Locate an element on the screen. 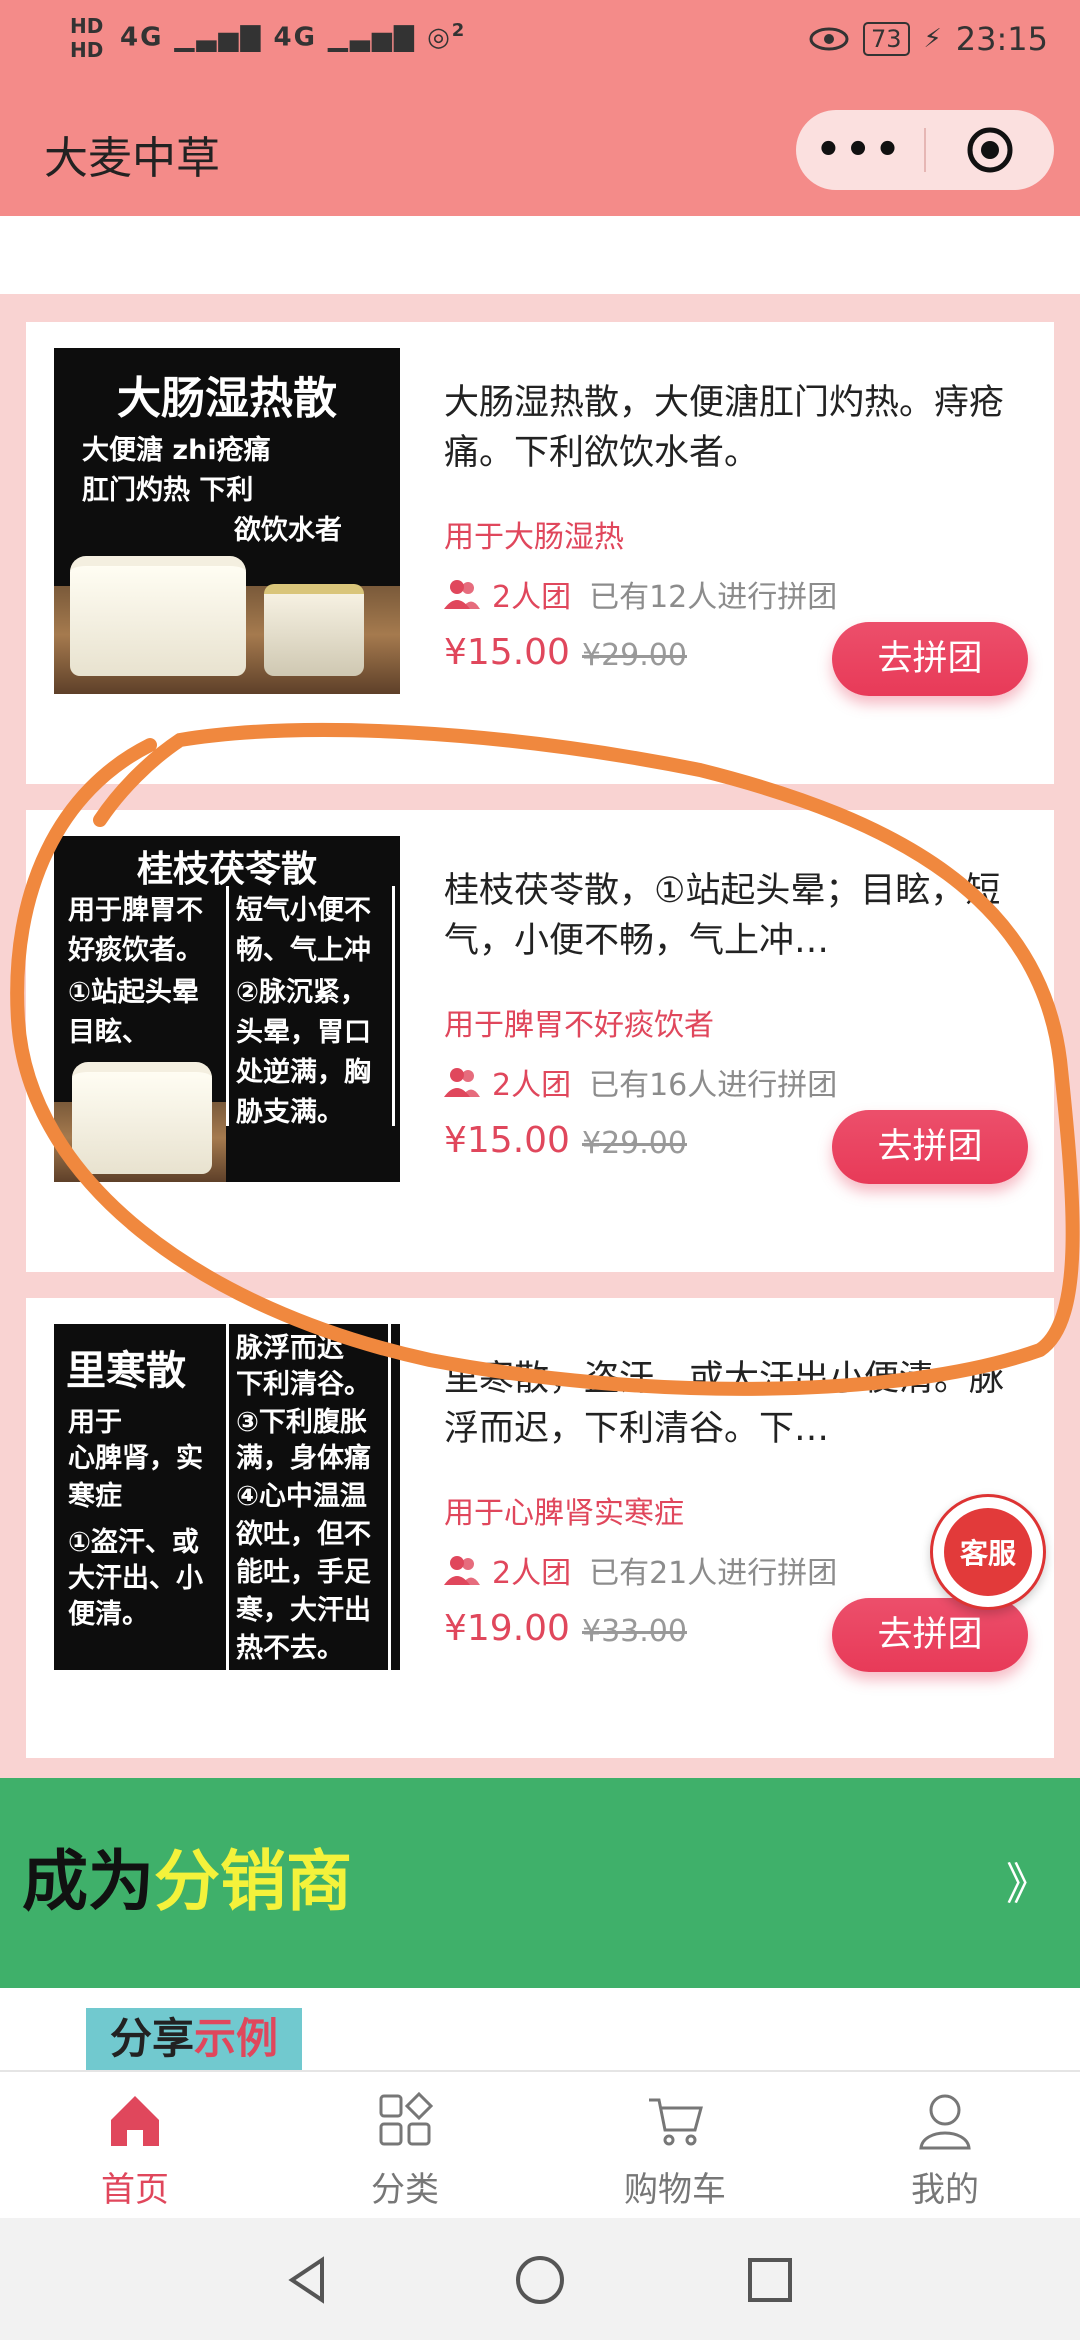 The image size is (1080, 2340). price: ¥19.00 is located at coordinates (507, 1628).